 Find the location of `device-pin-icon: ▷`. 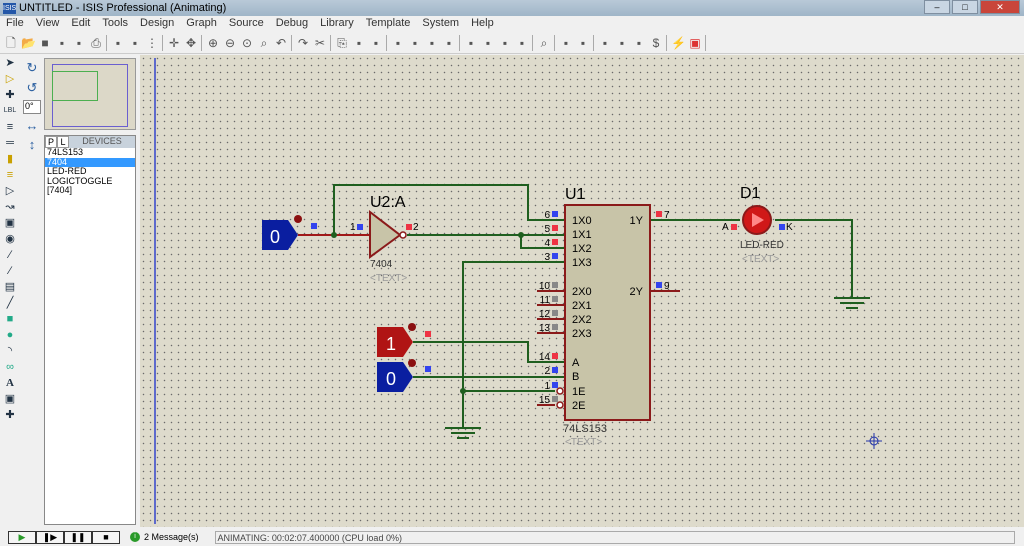

device-pin-icon: ▷ is located at coordinates (10, 191).